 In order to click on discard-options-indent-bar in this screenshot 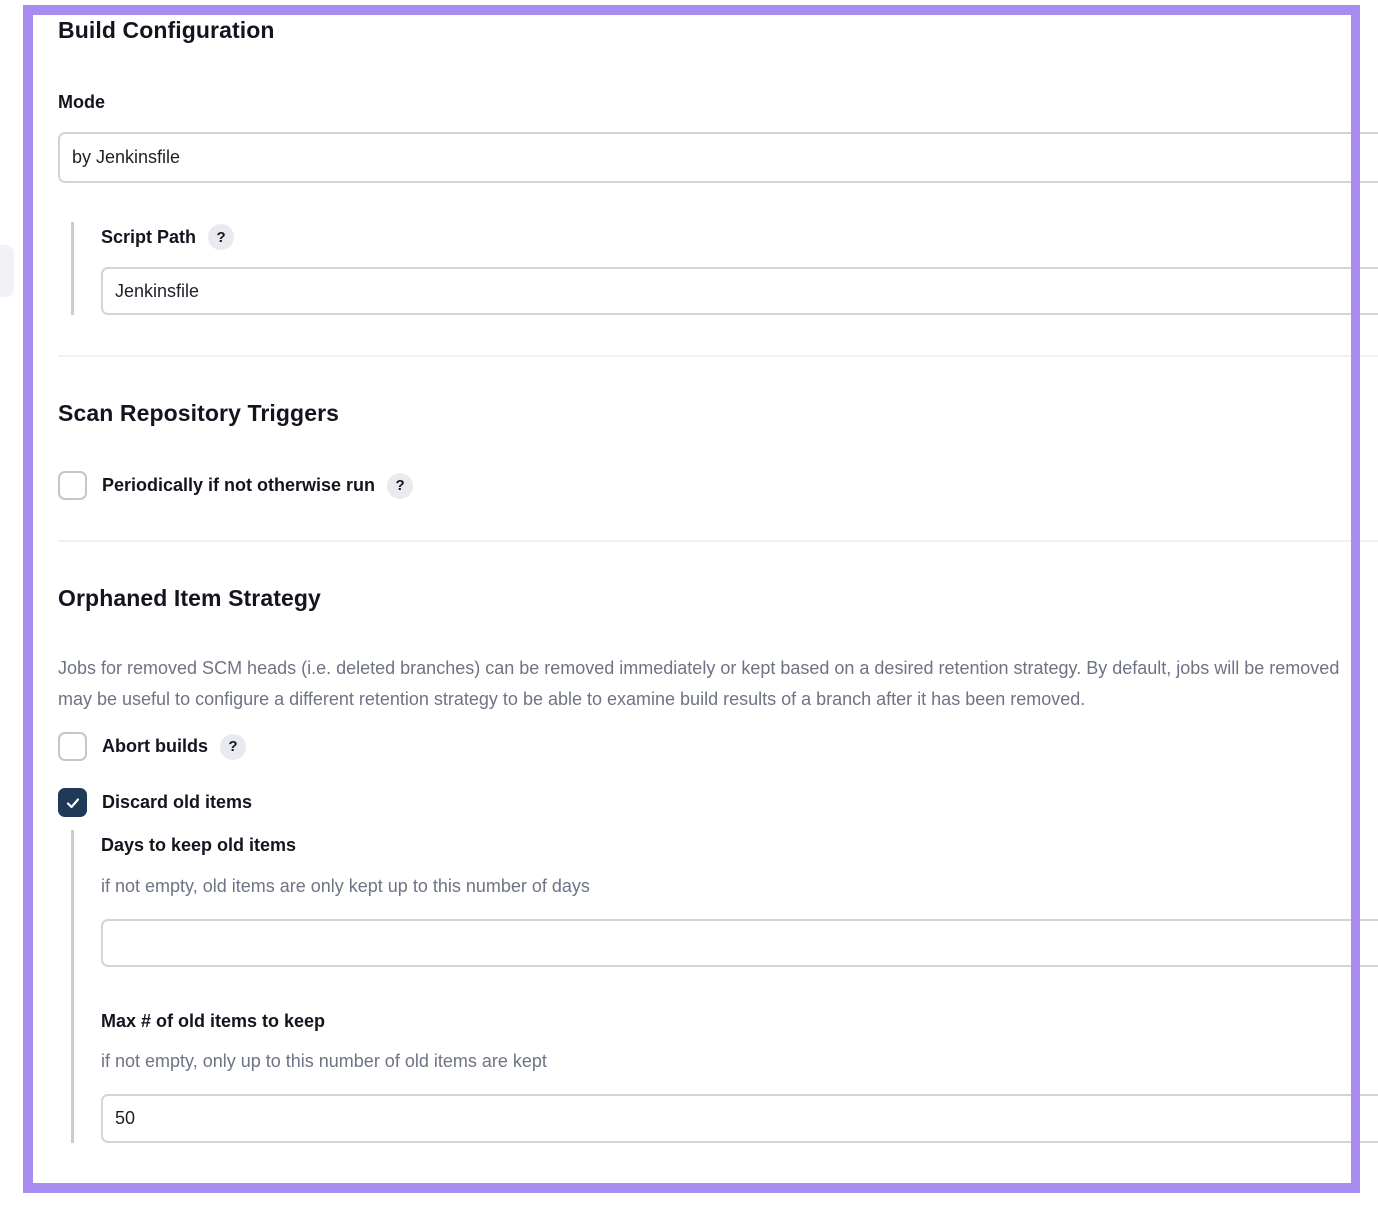, I will do `click(72, 986)`.